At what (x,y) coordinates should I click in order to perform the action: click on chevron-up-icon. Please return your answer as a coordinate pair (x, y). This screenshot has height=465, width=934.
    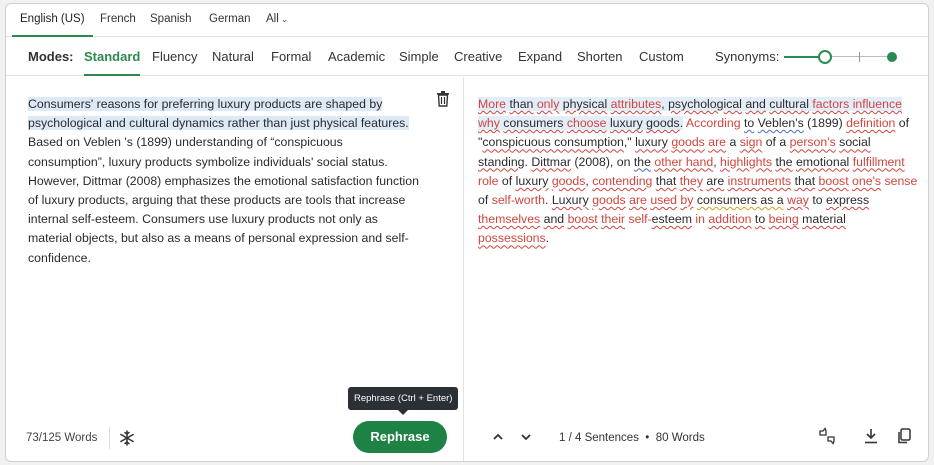
    Looking at the image, I should click on (498, 437).